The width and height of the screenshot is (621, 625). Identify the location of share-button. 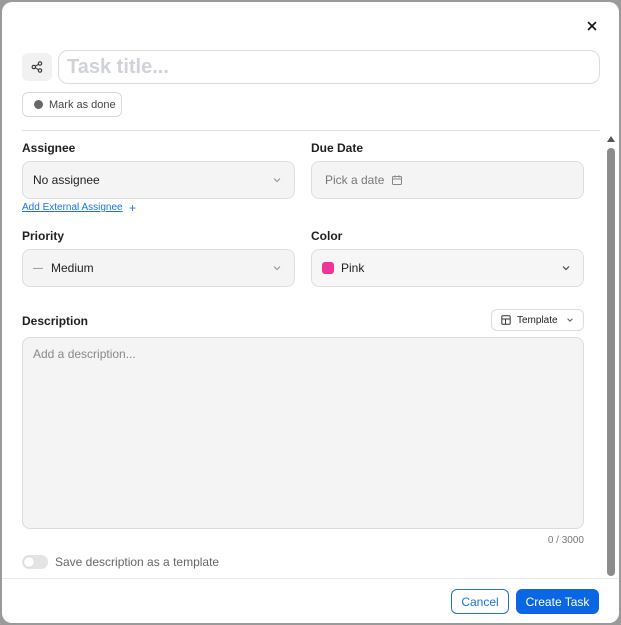
(37, 67).